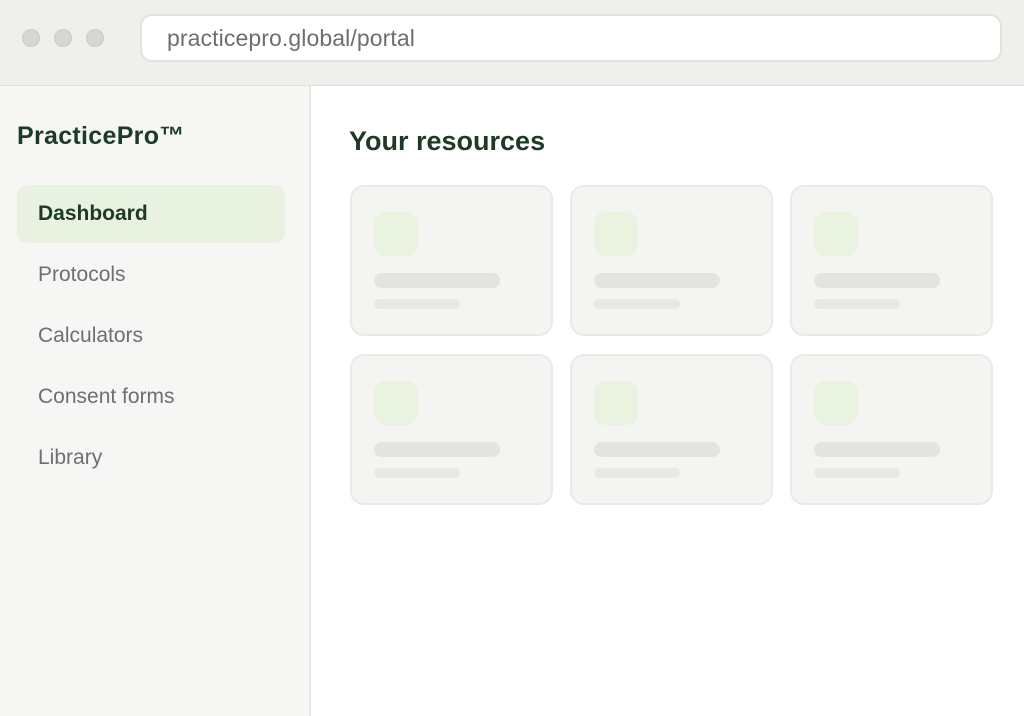 This screenshot has width=1024, height=716. What do you see at coordinates (151, 275) in the screenshot?
I see `sidebar-item-protocols: Protocols` at bounding box center [151, 275].